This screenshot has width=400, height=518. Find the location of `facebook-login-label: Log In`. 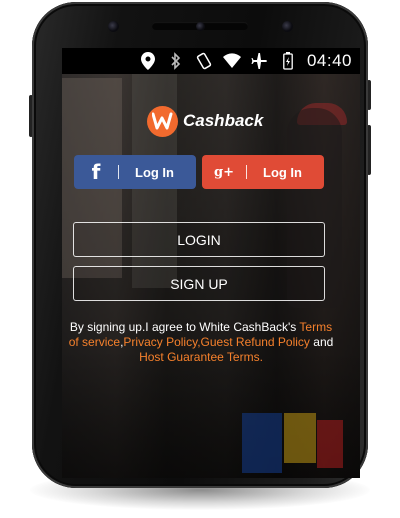

facebook-login-label: Log In is located at coordinates (154, 172).